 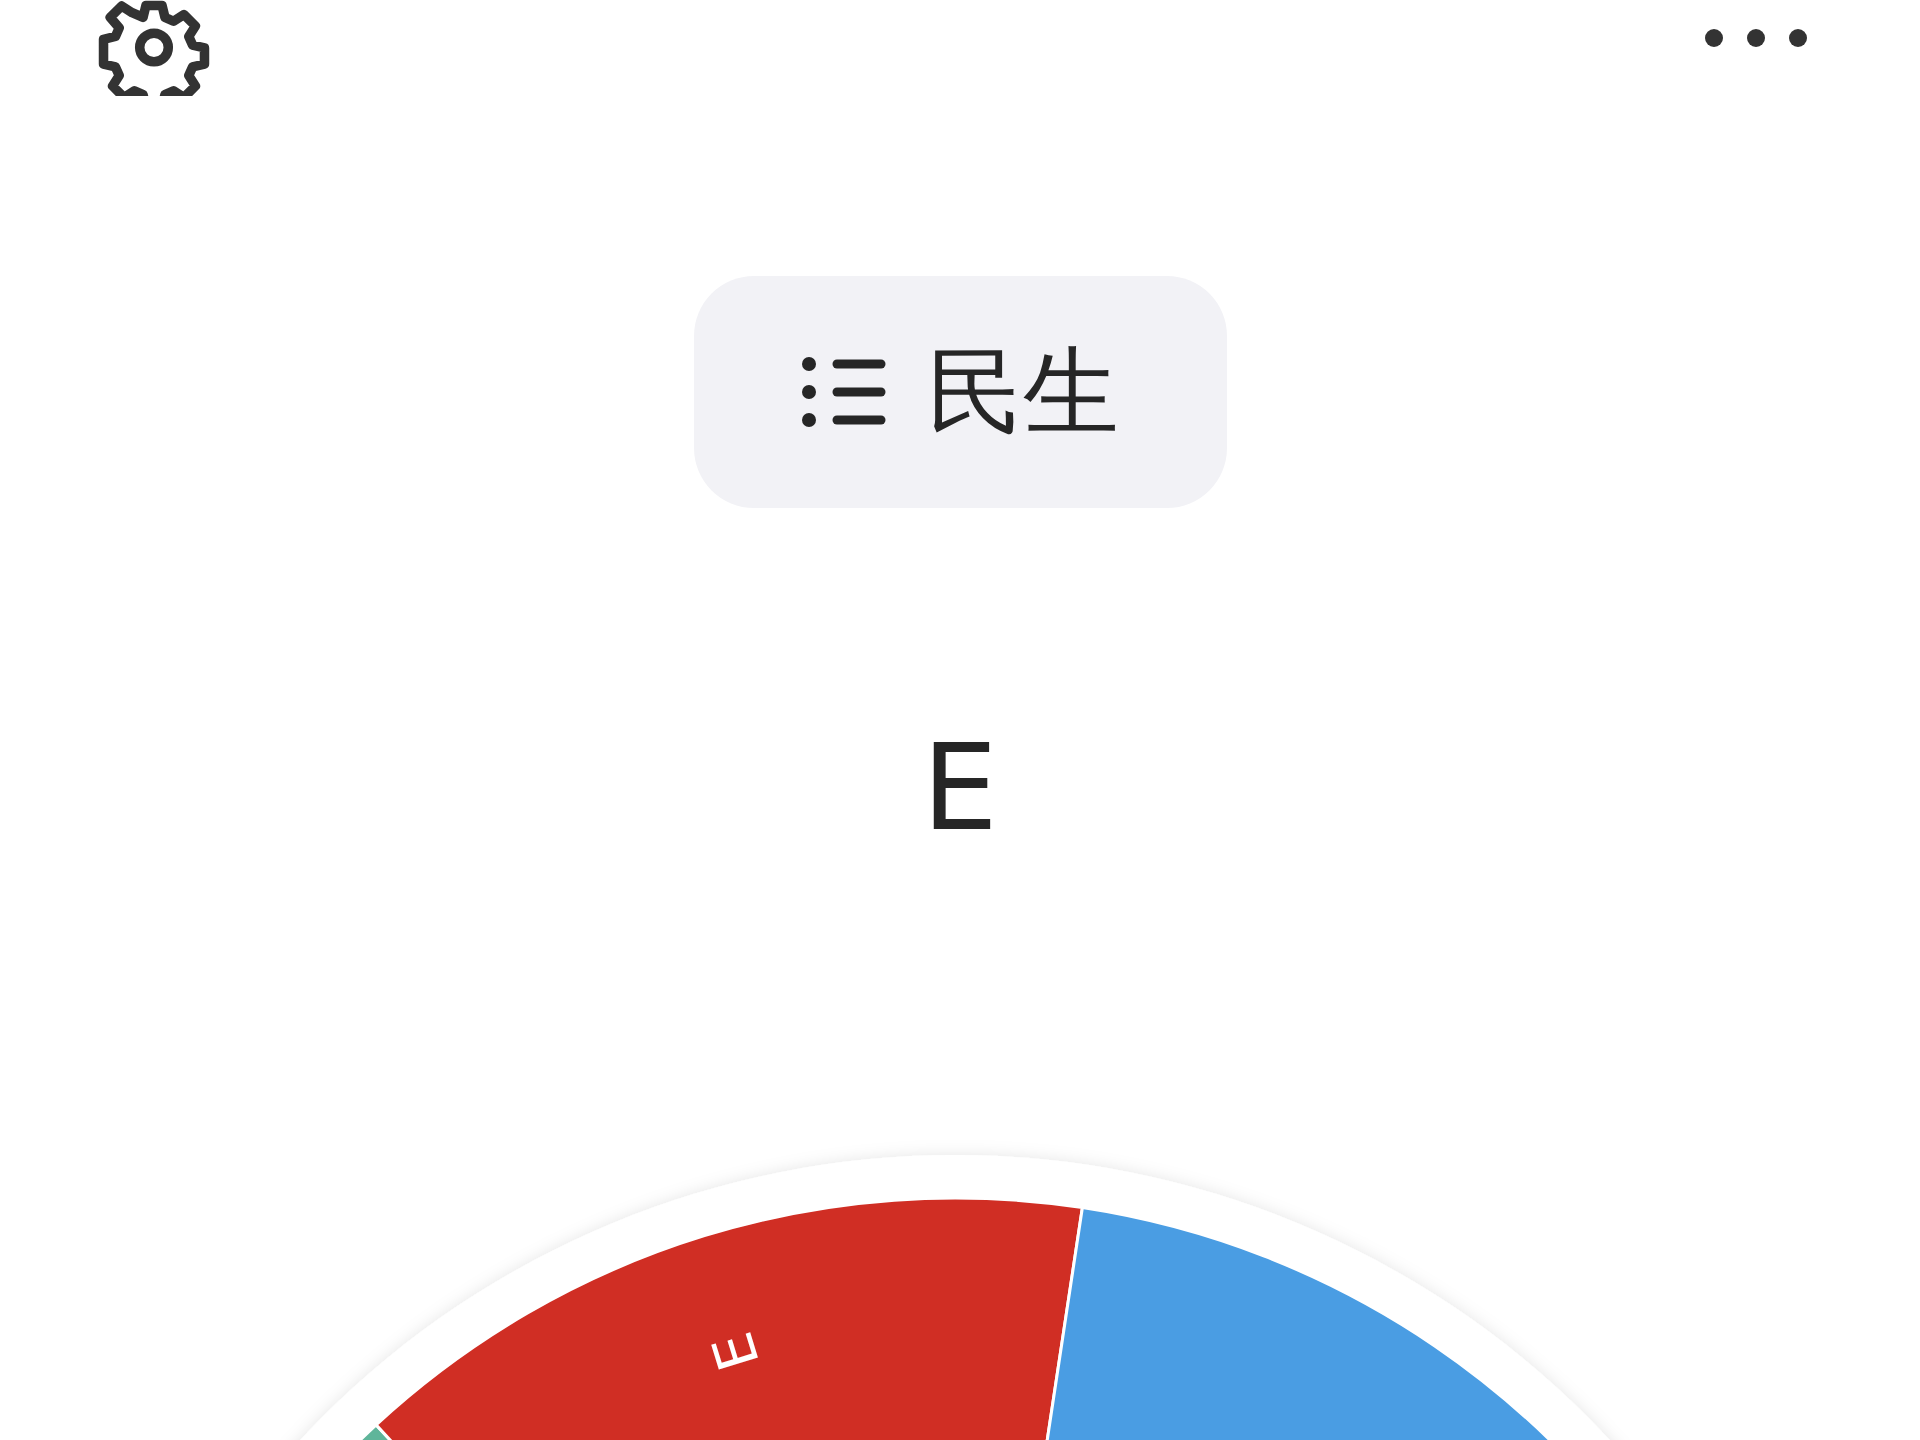 I want to click on more-icon, so click(x=1756, y=38).